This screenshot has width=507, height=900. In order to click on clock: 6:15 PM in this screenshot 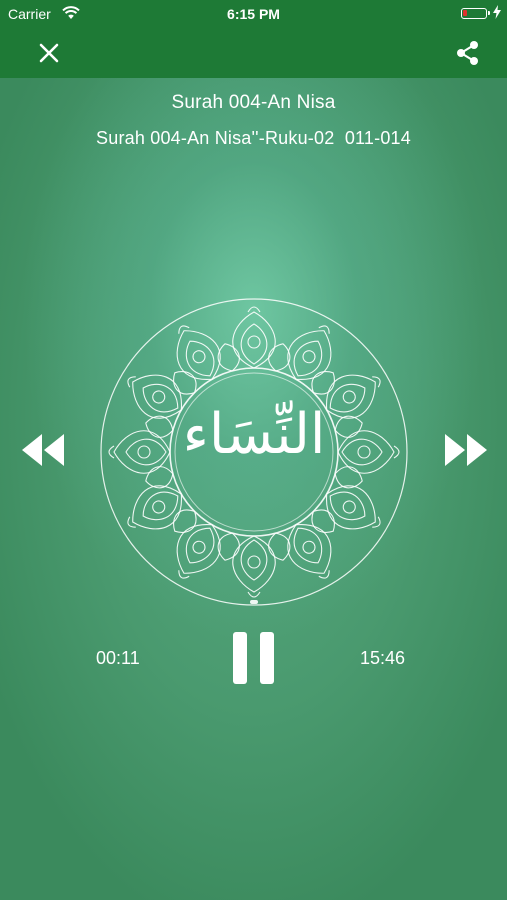, I will do `click(253, 14)`.